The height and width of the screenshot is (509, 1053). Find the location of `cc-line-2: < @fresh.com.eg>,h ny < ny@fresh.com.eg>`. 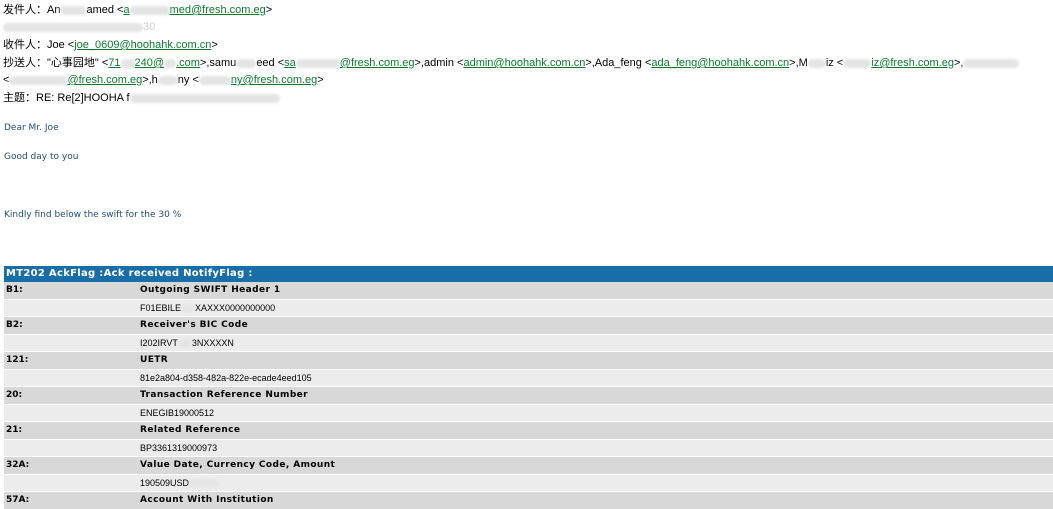

cc-line-2: < @fresh.com.eg>,h ny < ny@fresh.com.eg> is located at coordinates (163, 80).